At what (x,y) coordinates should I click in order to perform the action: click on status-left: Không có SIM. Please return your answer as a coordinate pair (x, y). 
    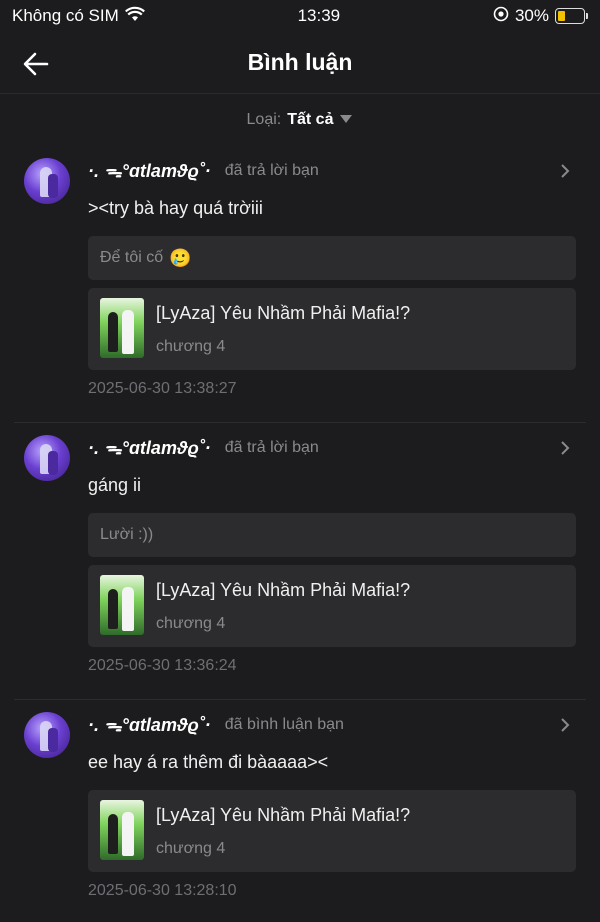
    Looking at the image, I should click on (78, 16).